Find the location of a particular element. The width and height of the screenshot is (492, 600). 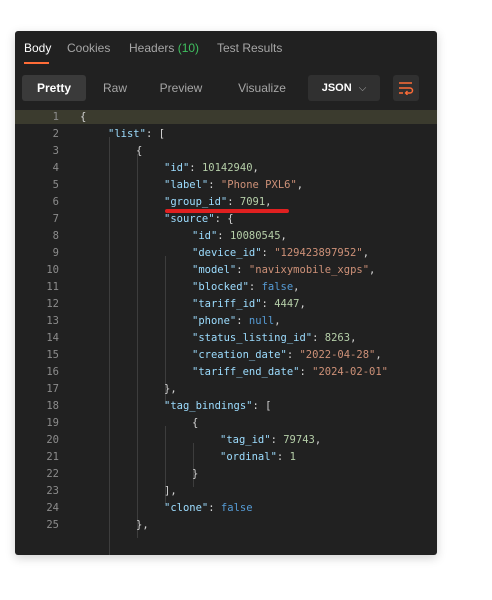

line-number: 23 is located at coordinates (52, 491).